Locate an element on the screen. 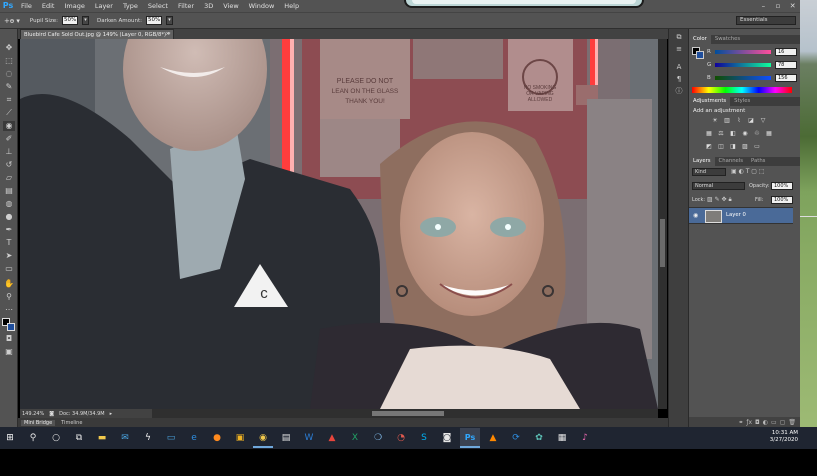  zoom-tool-icon: ⚲ is located at coordinates (9, 297).